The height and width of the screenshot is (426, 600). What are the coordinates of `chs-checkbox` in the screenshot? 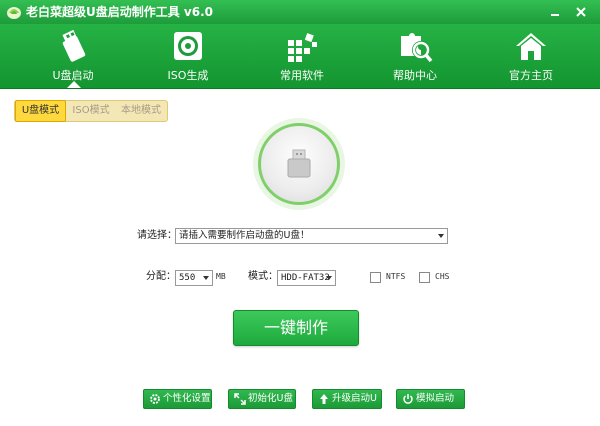 It's located at (424, 277).